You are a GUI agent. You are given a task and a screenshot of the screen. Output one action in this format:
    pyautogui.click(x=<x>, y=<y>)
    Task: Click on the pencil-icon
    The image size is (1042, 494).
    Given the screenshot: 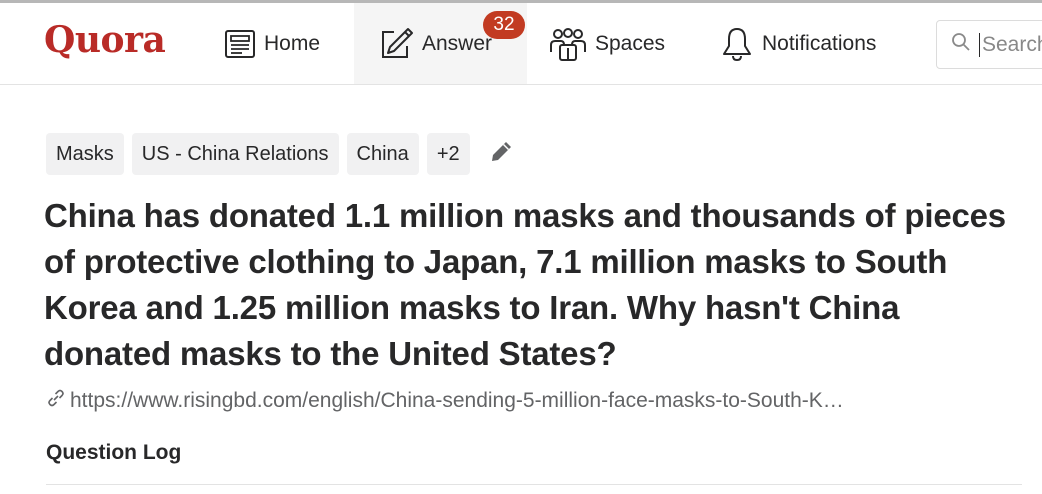 What is the action you would take?
    pyautogui.click(x=501, y=154)
    